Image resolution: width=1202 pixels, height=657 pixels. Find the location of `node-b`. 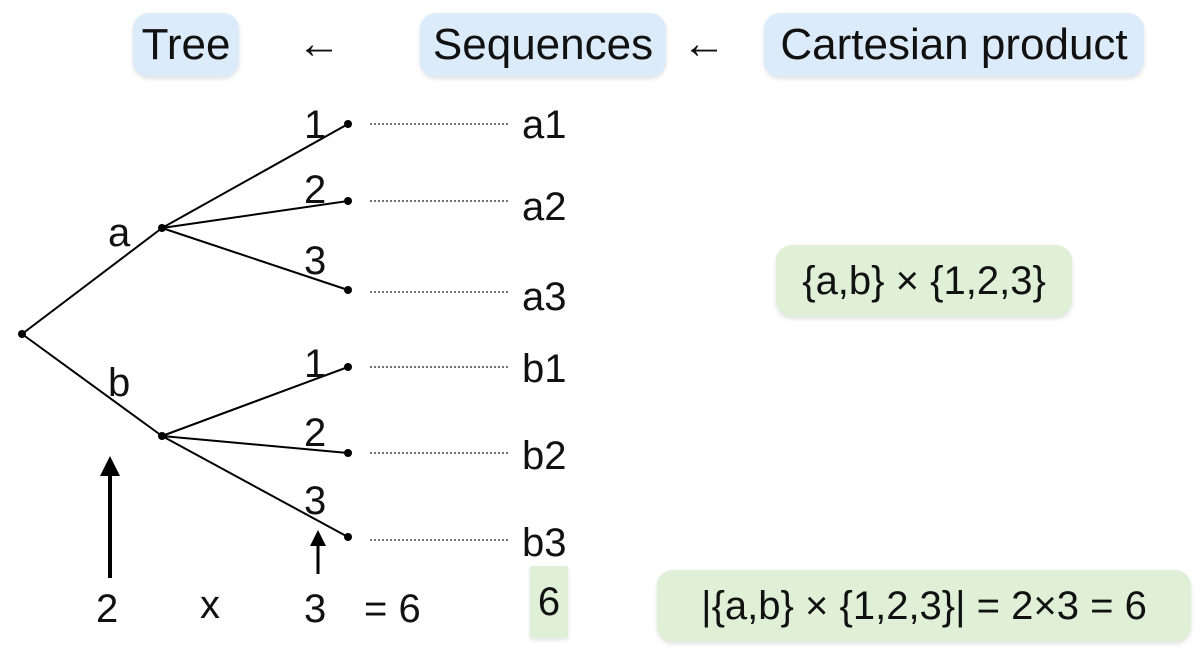

node-b is located at coordinates (162, 436).